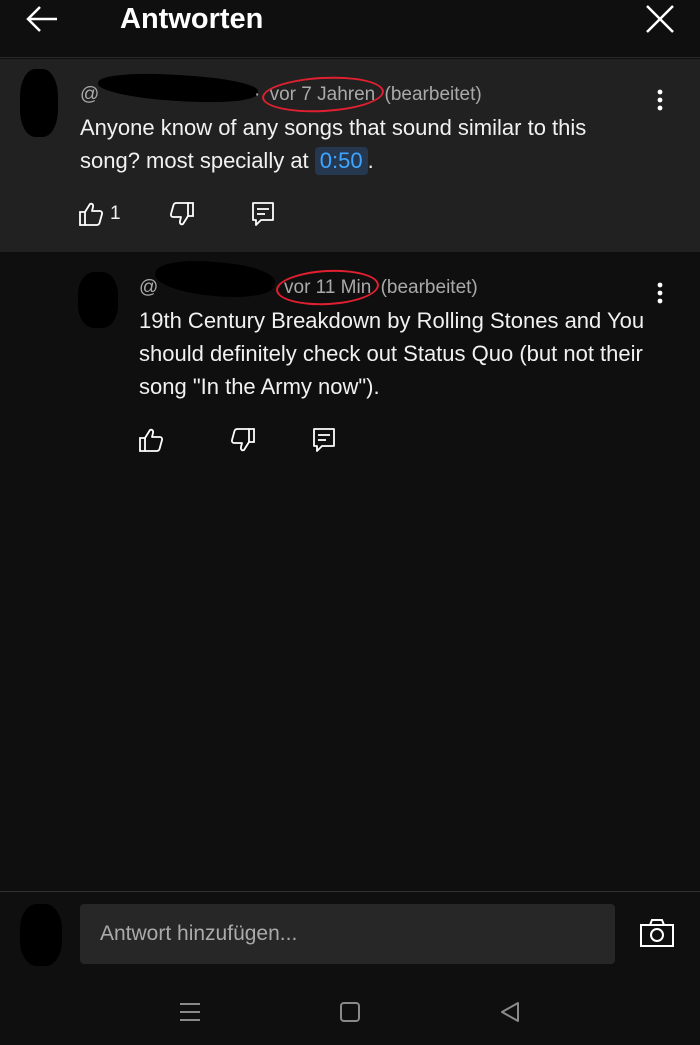 This screenshot has height=1045, width=700. I want to click on reply-avatar, so click(98, 300).